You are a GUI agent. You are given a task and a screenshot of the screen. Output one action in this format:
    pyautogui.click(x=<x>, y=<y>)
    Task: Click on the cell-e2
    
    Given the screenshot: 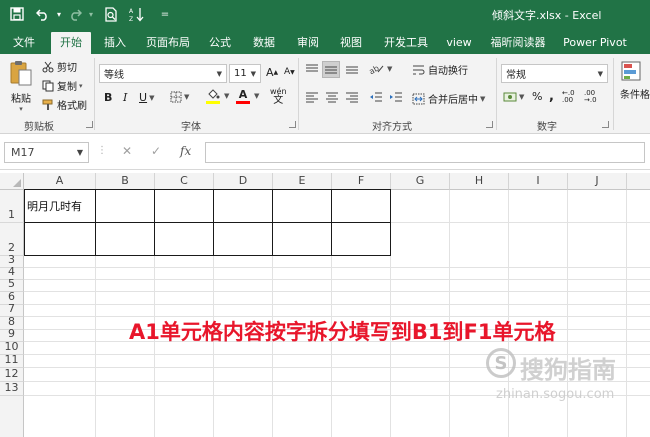 What is the action you would take?
    pyautogui.click(x=302, y=239)
    